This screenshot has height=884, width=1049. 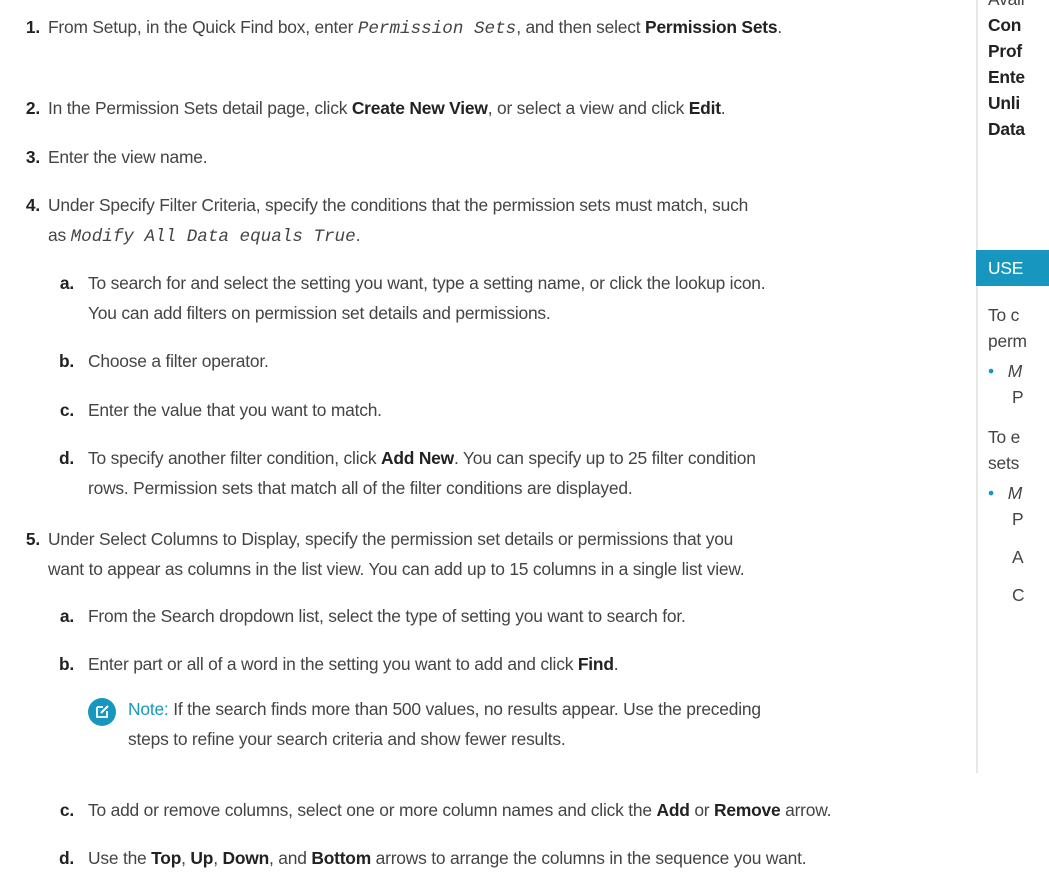 What do you see at coordinates (148, 709) in the screenshot?
I see `note-label: Note:` at bounding box center [148, 709].